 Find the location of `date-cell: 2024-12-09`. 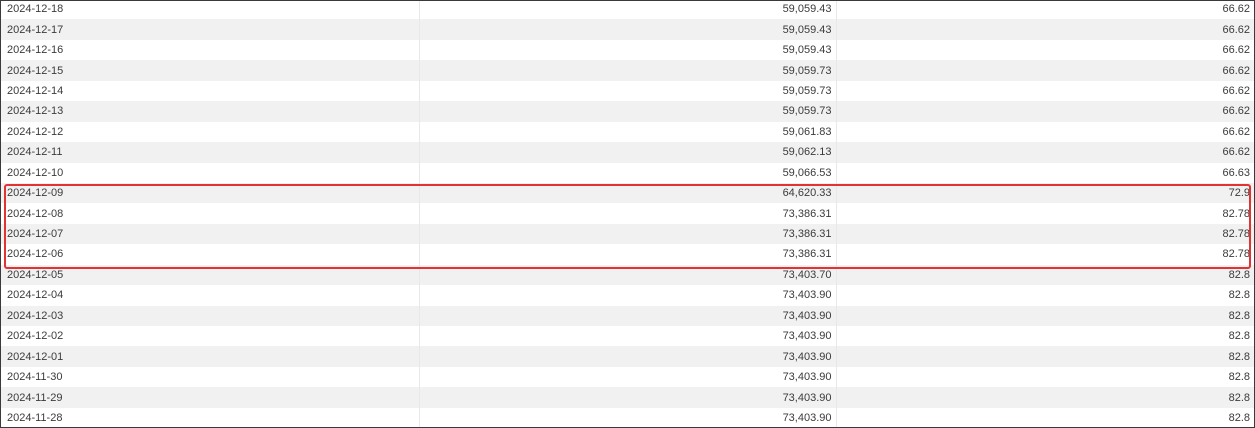

date-cell: 2024-12-09 is located at coordinates (210, 193).